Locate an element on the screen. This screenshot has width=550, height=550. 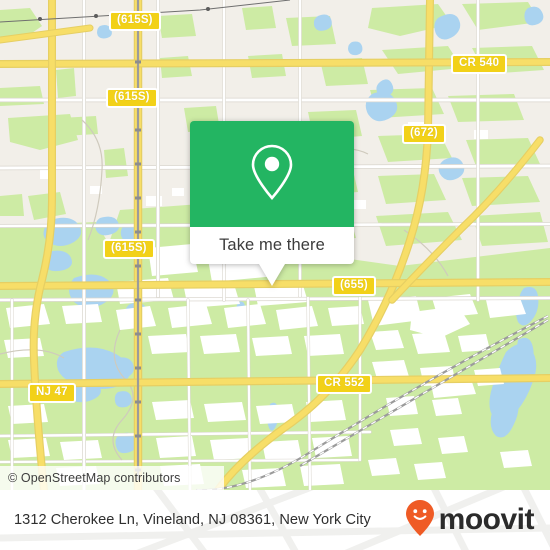
moovit-pin-smiley-icon is located at coordinates (420, 520).